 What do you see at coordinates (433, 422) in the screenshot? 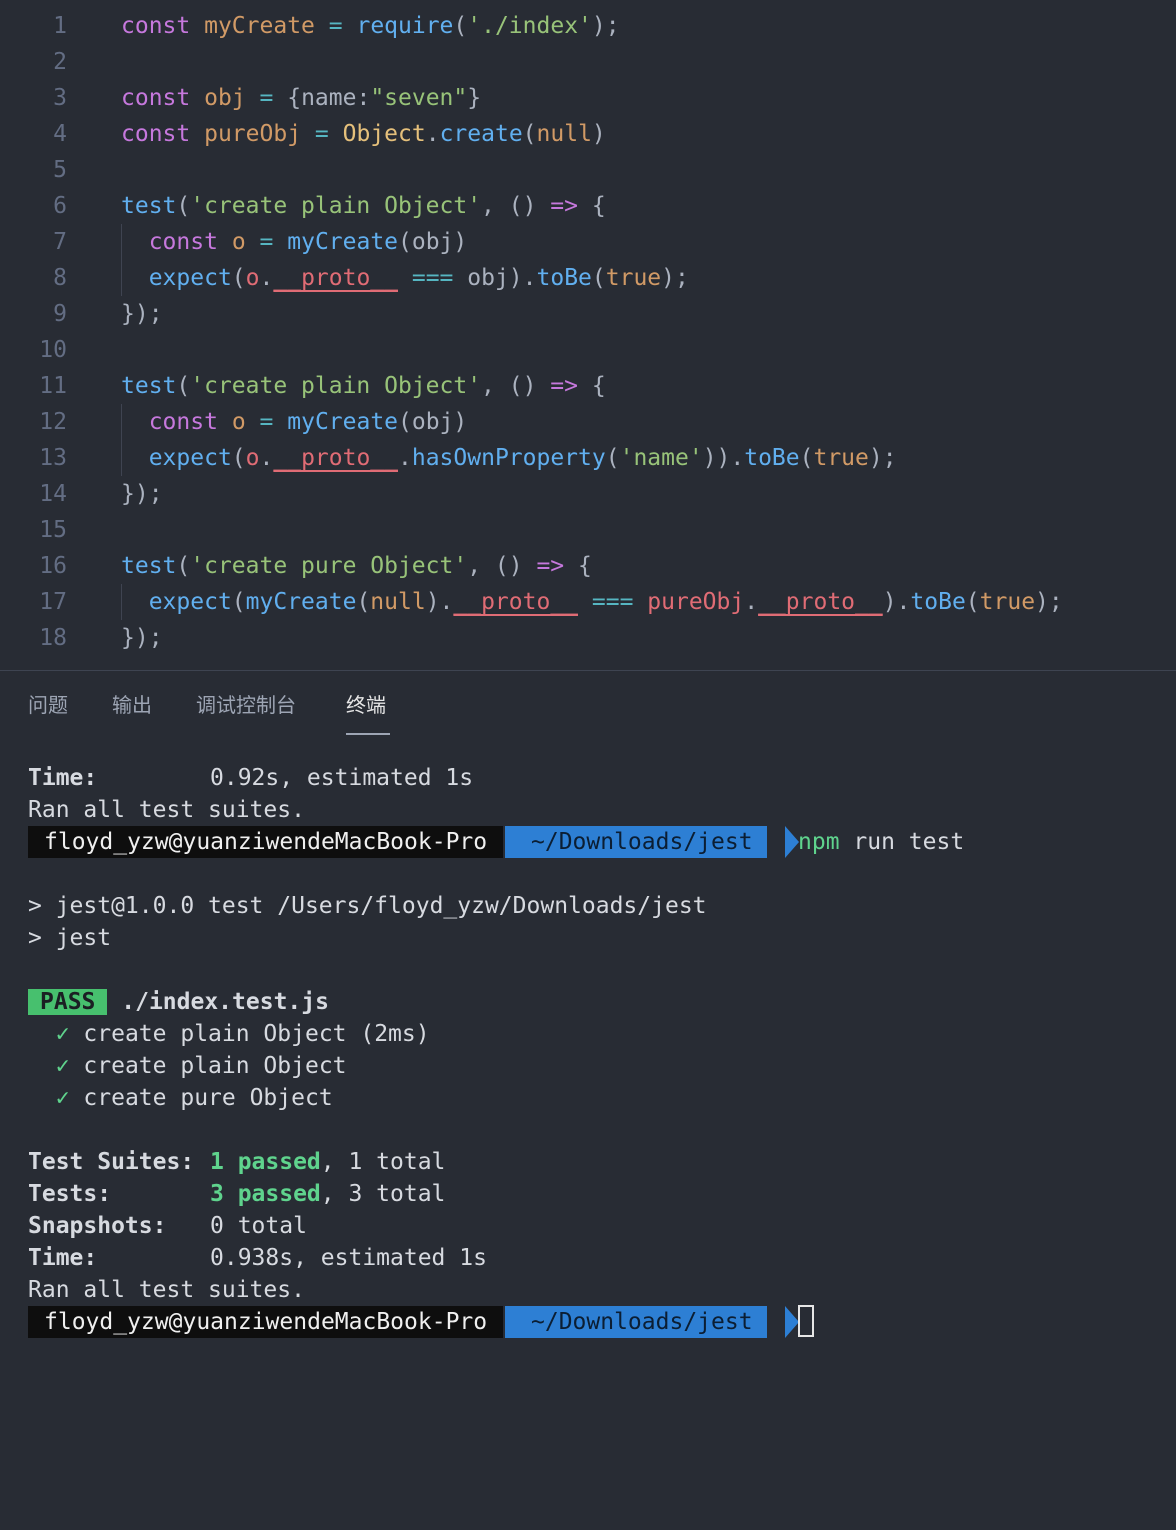
I see `code-token: (obj)` at bounding box center [433, 422].